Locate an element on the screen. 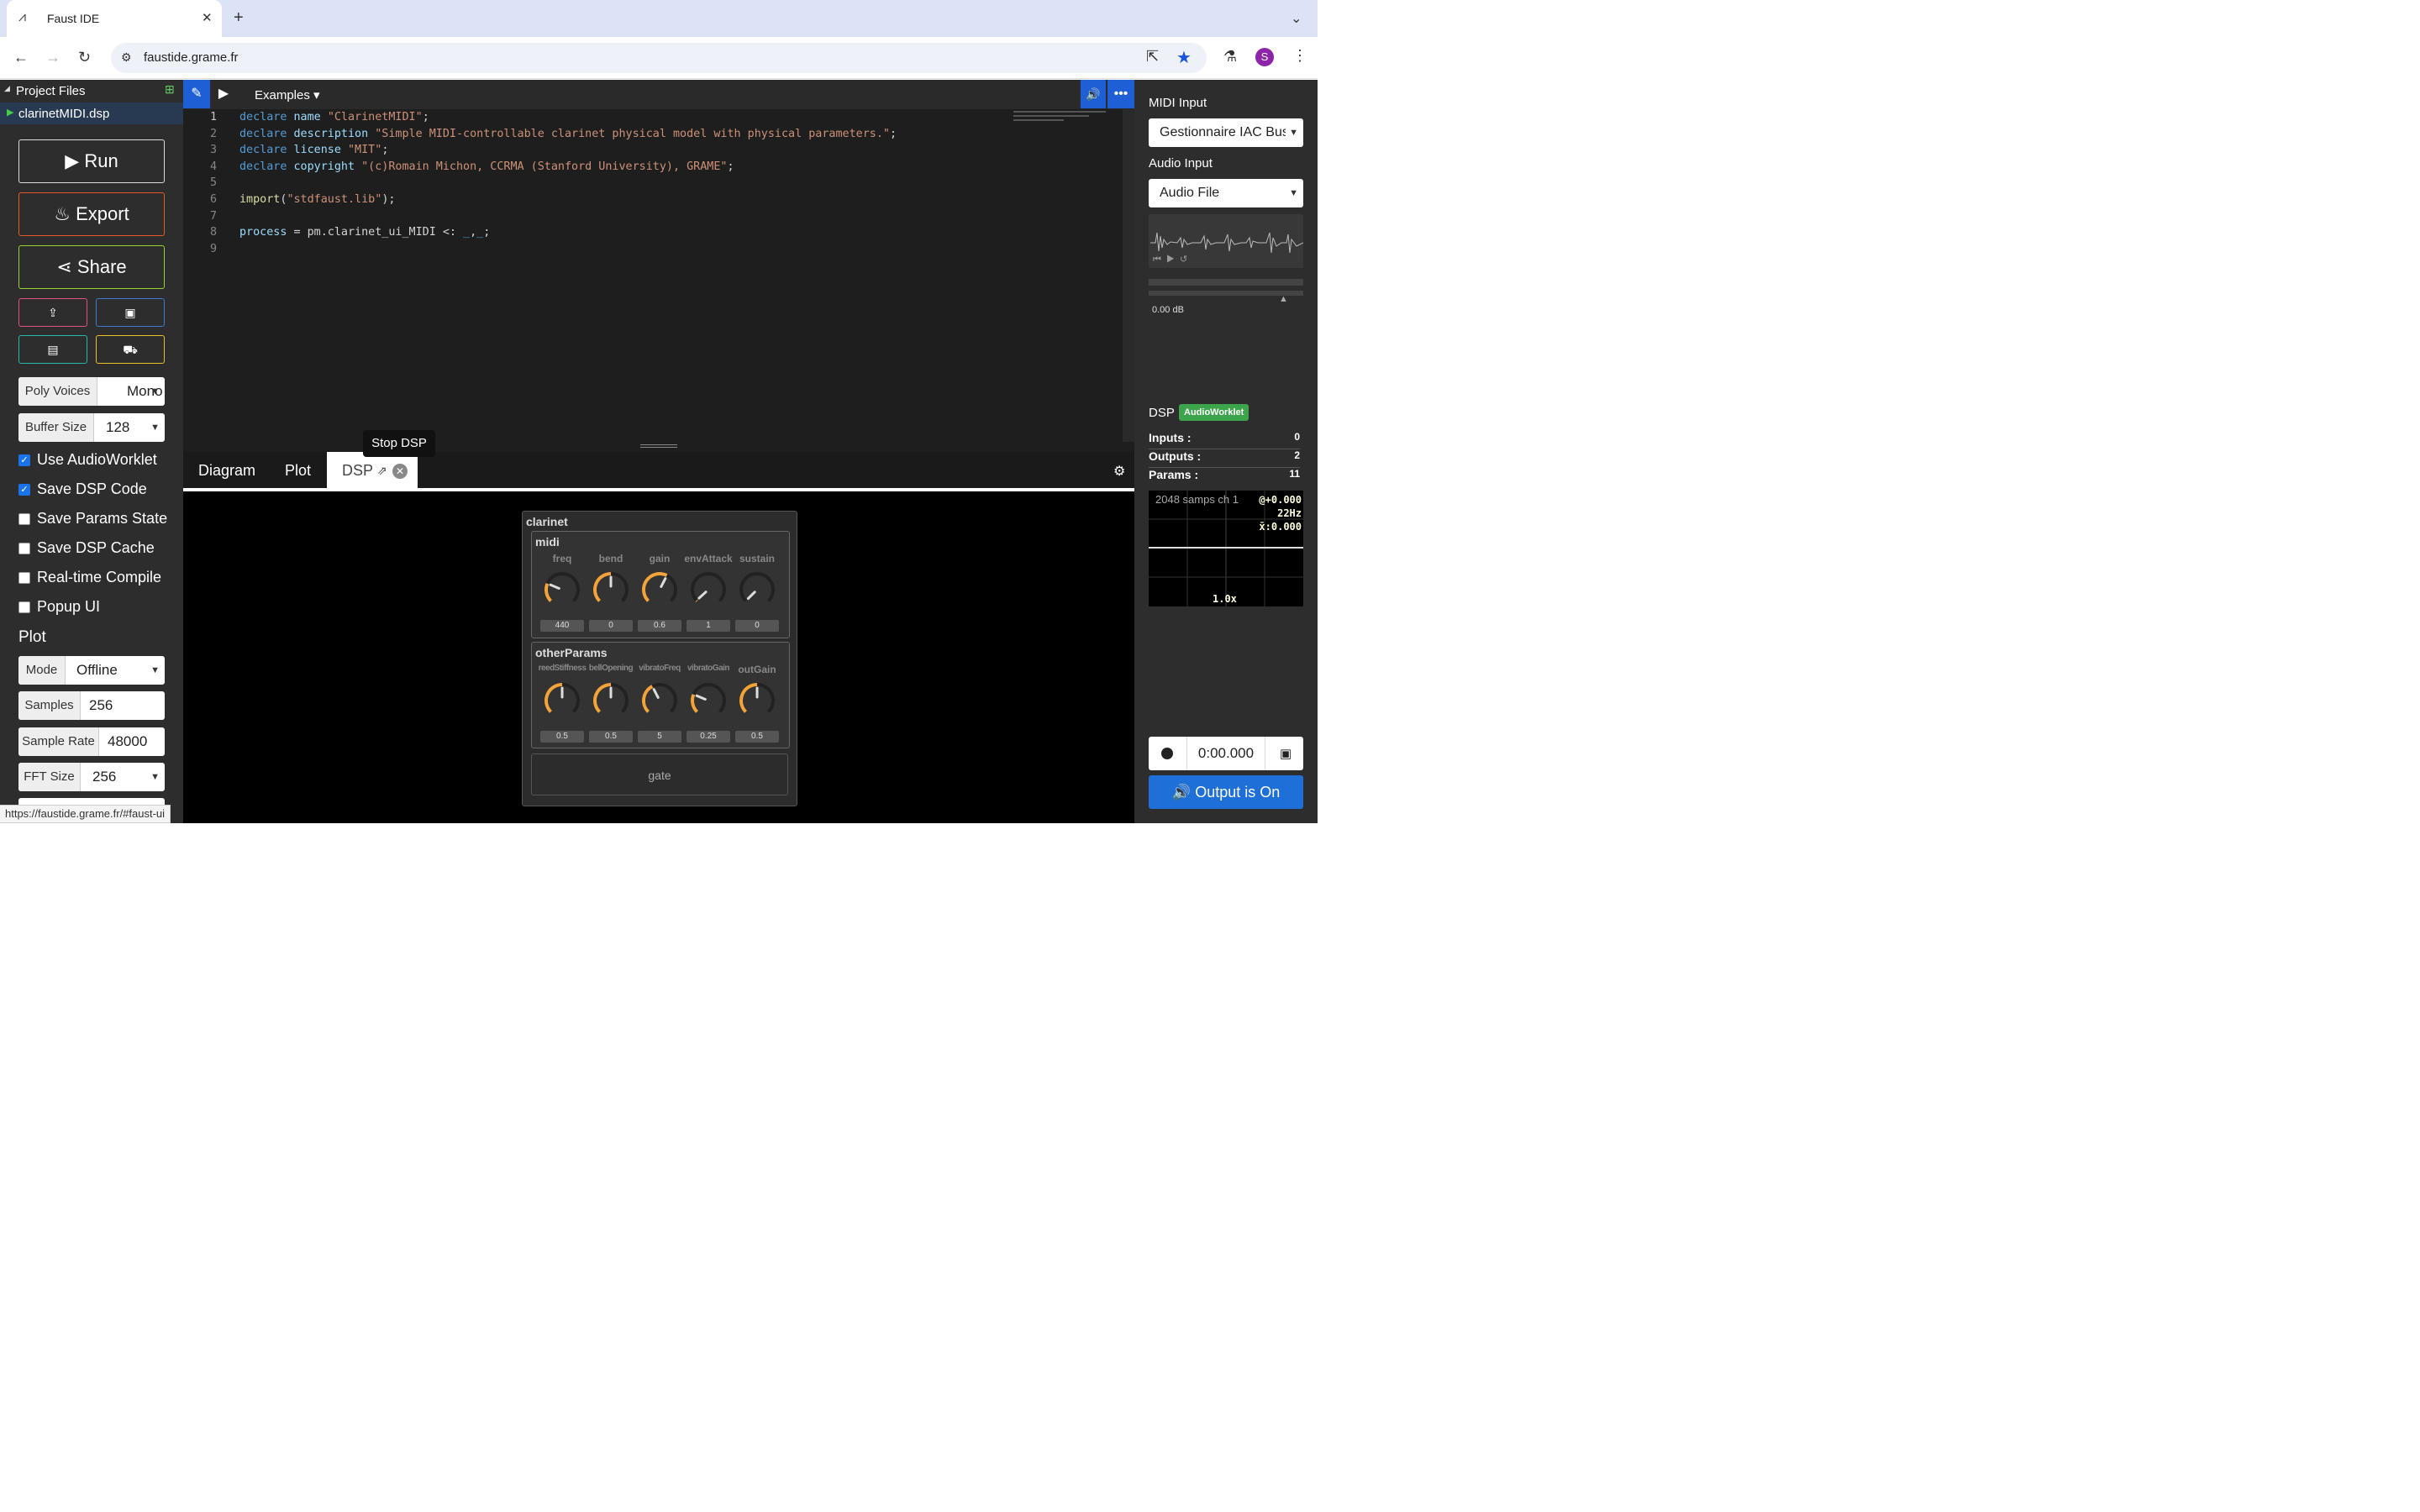  fft-size-value: 256 is located at coordinates (104, 777).